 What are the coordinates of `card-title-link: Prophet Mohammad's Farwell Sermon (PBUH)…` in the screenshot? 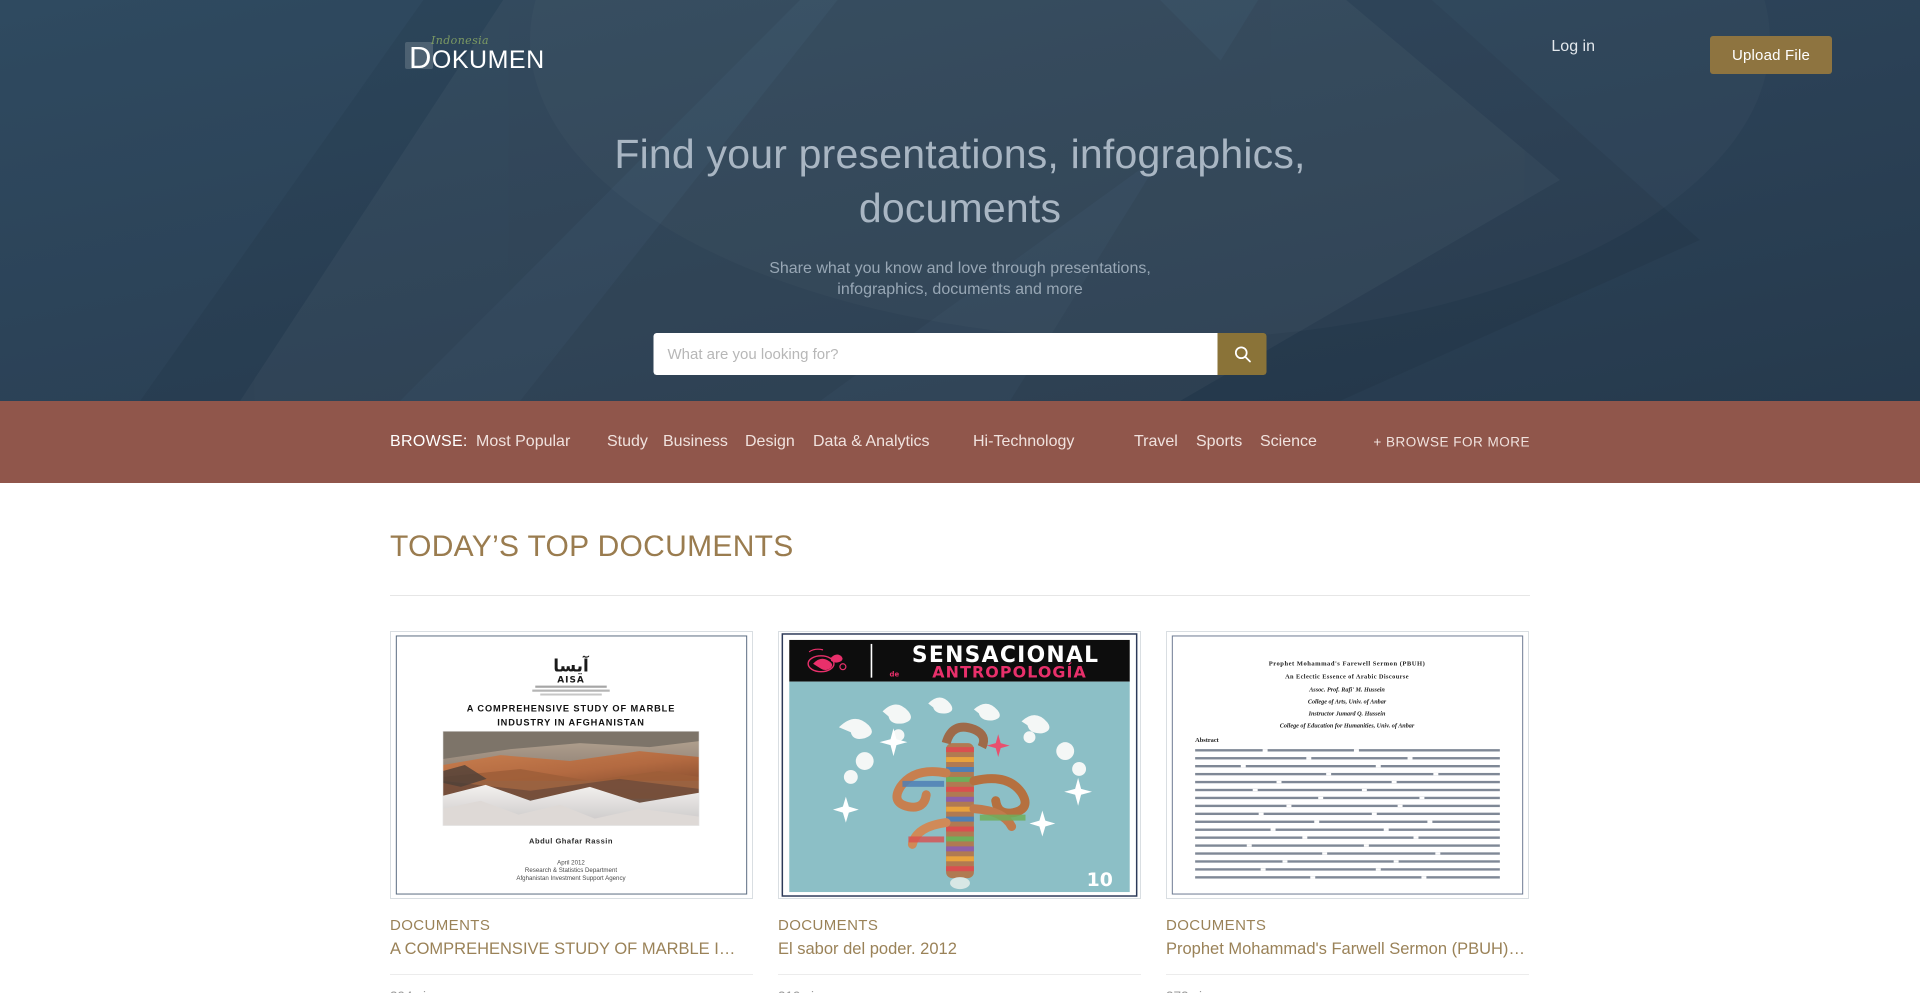 It's located at (1347, 949).